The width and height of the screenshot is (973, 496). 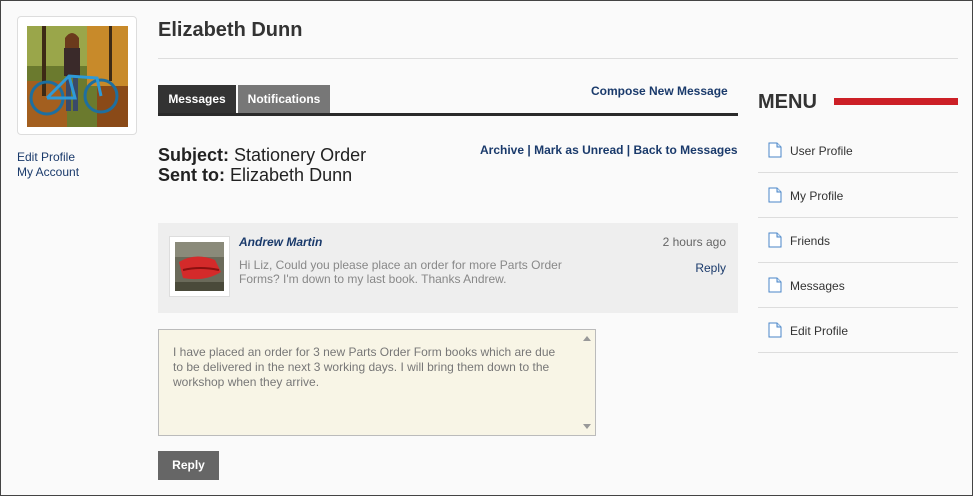 I want to click on scroll-down-arrow-icon, so click(x=587, y=426).